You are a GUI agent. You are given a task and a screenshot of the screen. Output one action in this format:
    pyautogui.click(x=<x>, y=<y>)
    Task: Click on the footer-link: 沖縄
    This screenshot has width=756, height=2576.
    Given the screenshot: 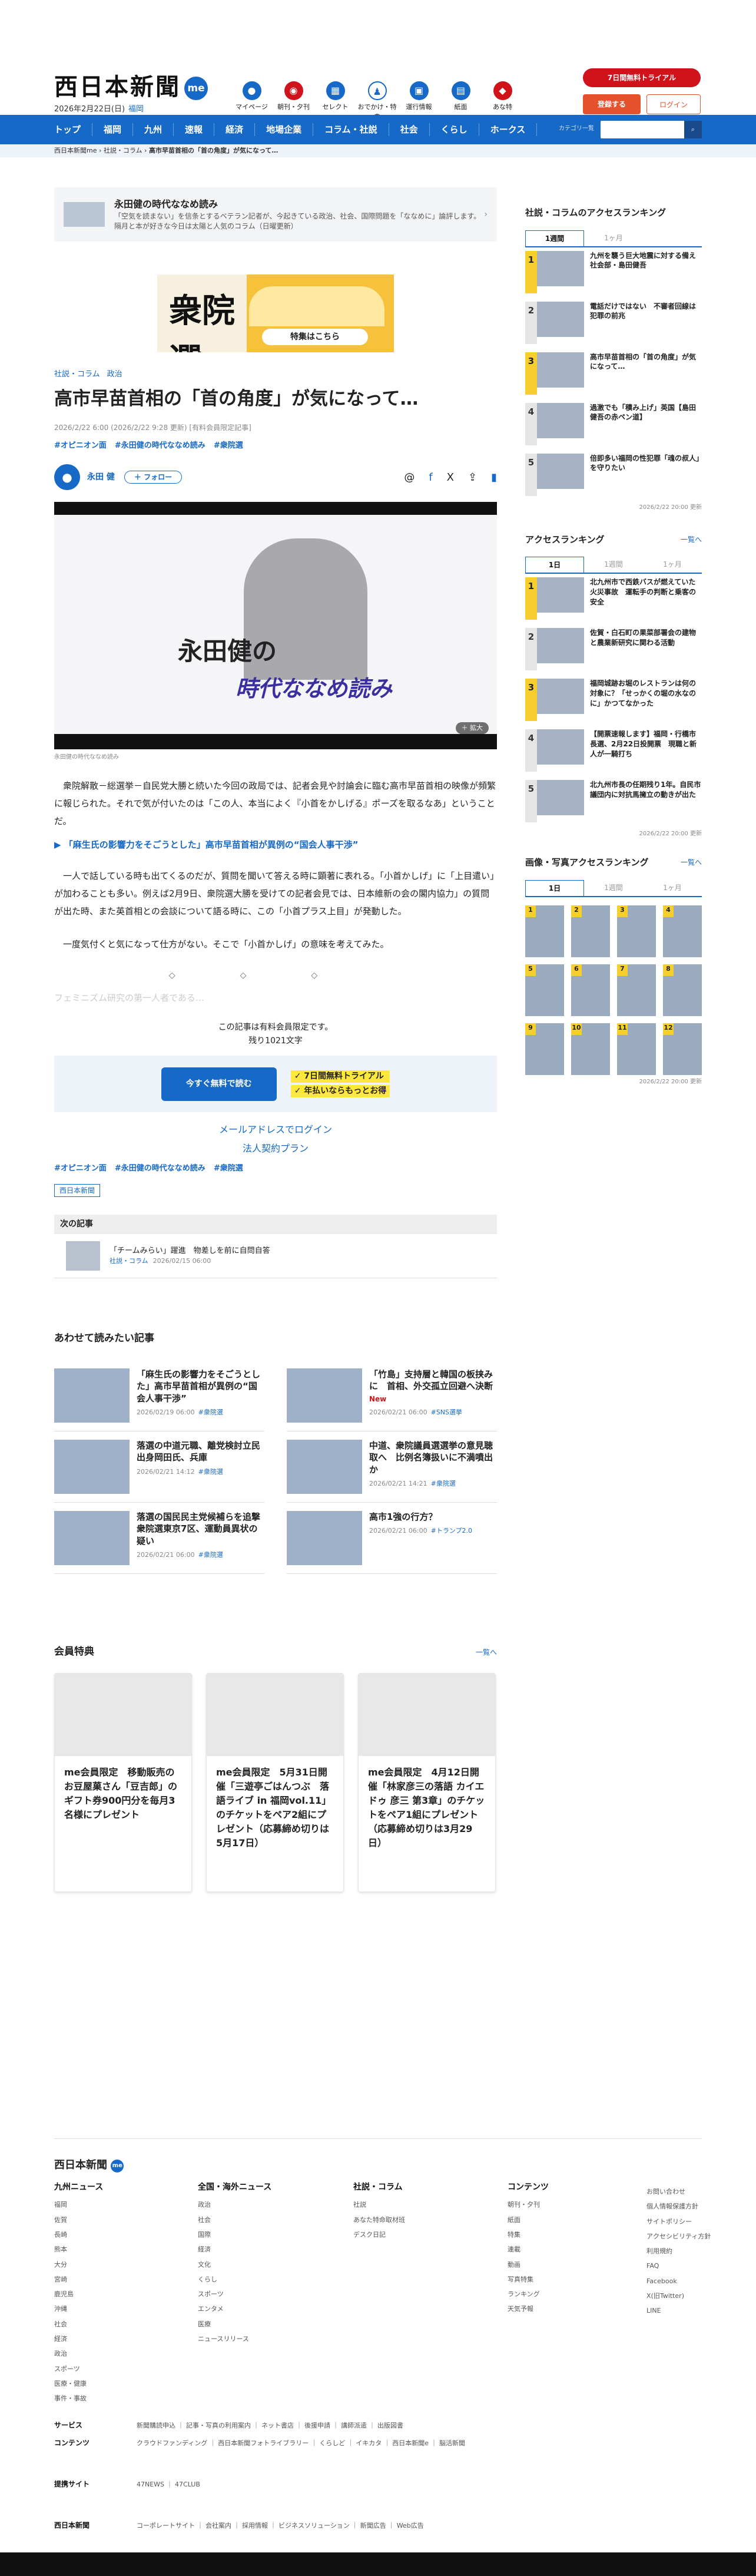 What is the action you would take?
    pyautogui.click(x=78, y=2308)
    